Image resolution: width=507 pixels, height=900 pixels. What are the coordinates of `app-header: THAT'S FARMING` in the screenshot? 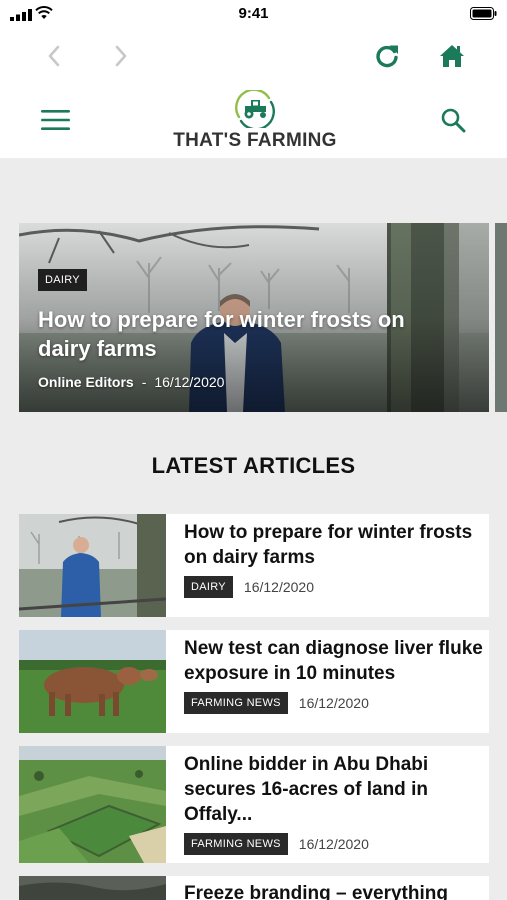 It's located at (253, 120).